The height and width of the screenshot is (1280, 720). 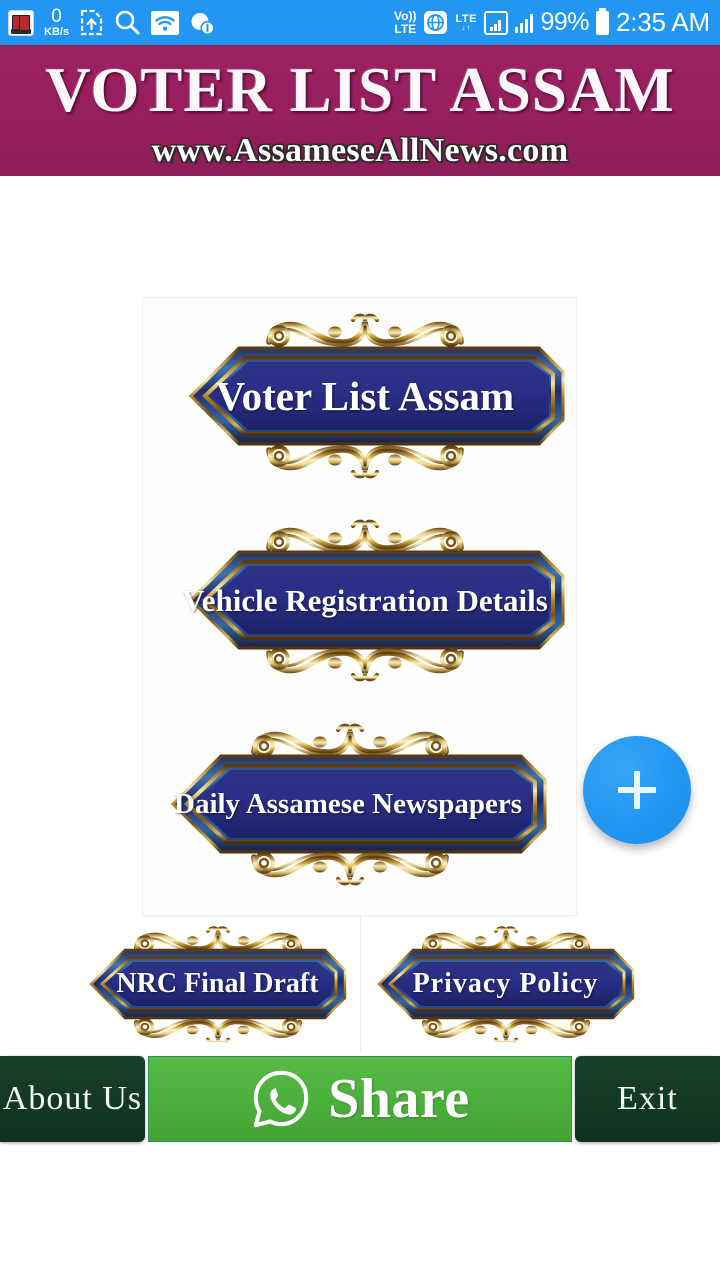 I want to click on voter-list-assam-button: Voter List Assam, so click(x=365, y=396).